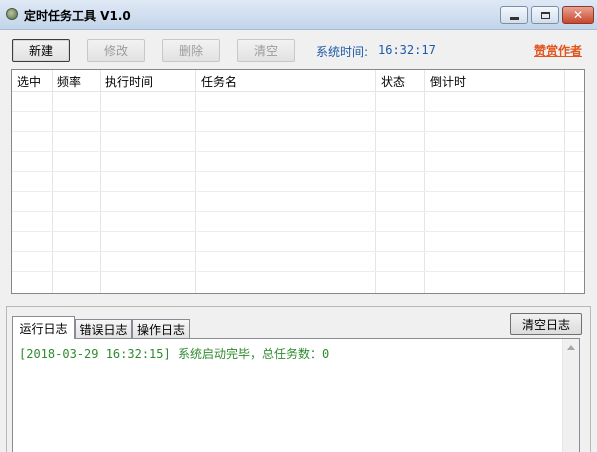 The width and height of the screenshot is (597, 452). What do you see at coordinates (448, 81) in the screenshot?
I see `column-countdown: 倒计时` at bounding box center [448, 81].